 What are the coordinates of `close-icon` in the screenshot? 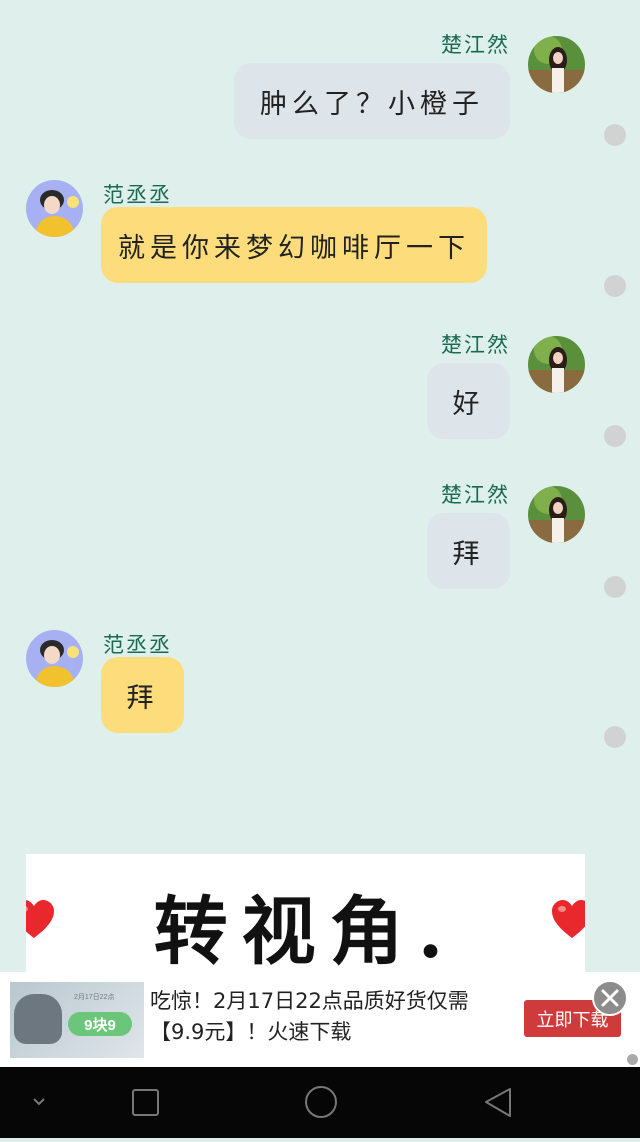 It's located at (610, 998).